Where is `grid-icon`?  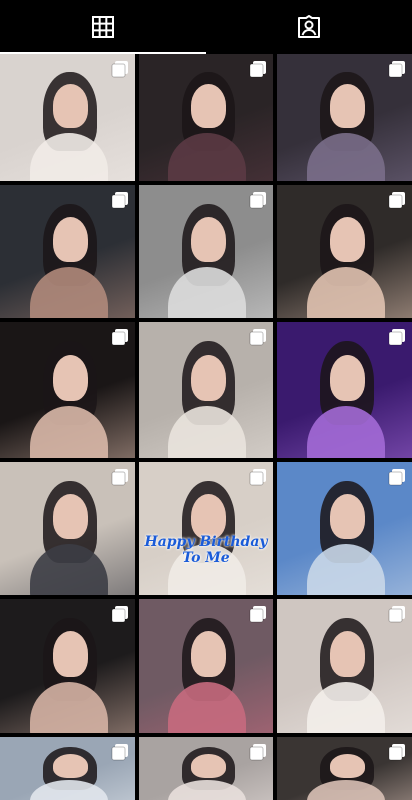 grid-icon is located at coordinates (103, 27).